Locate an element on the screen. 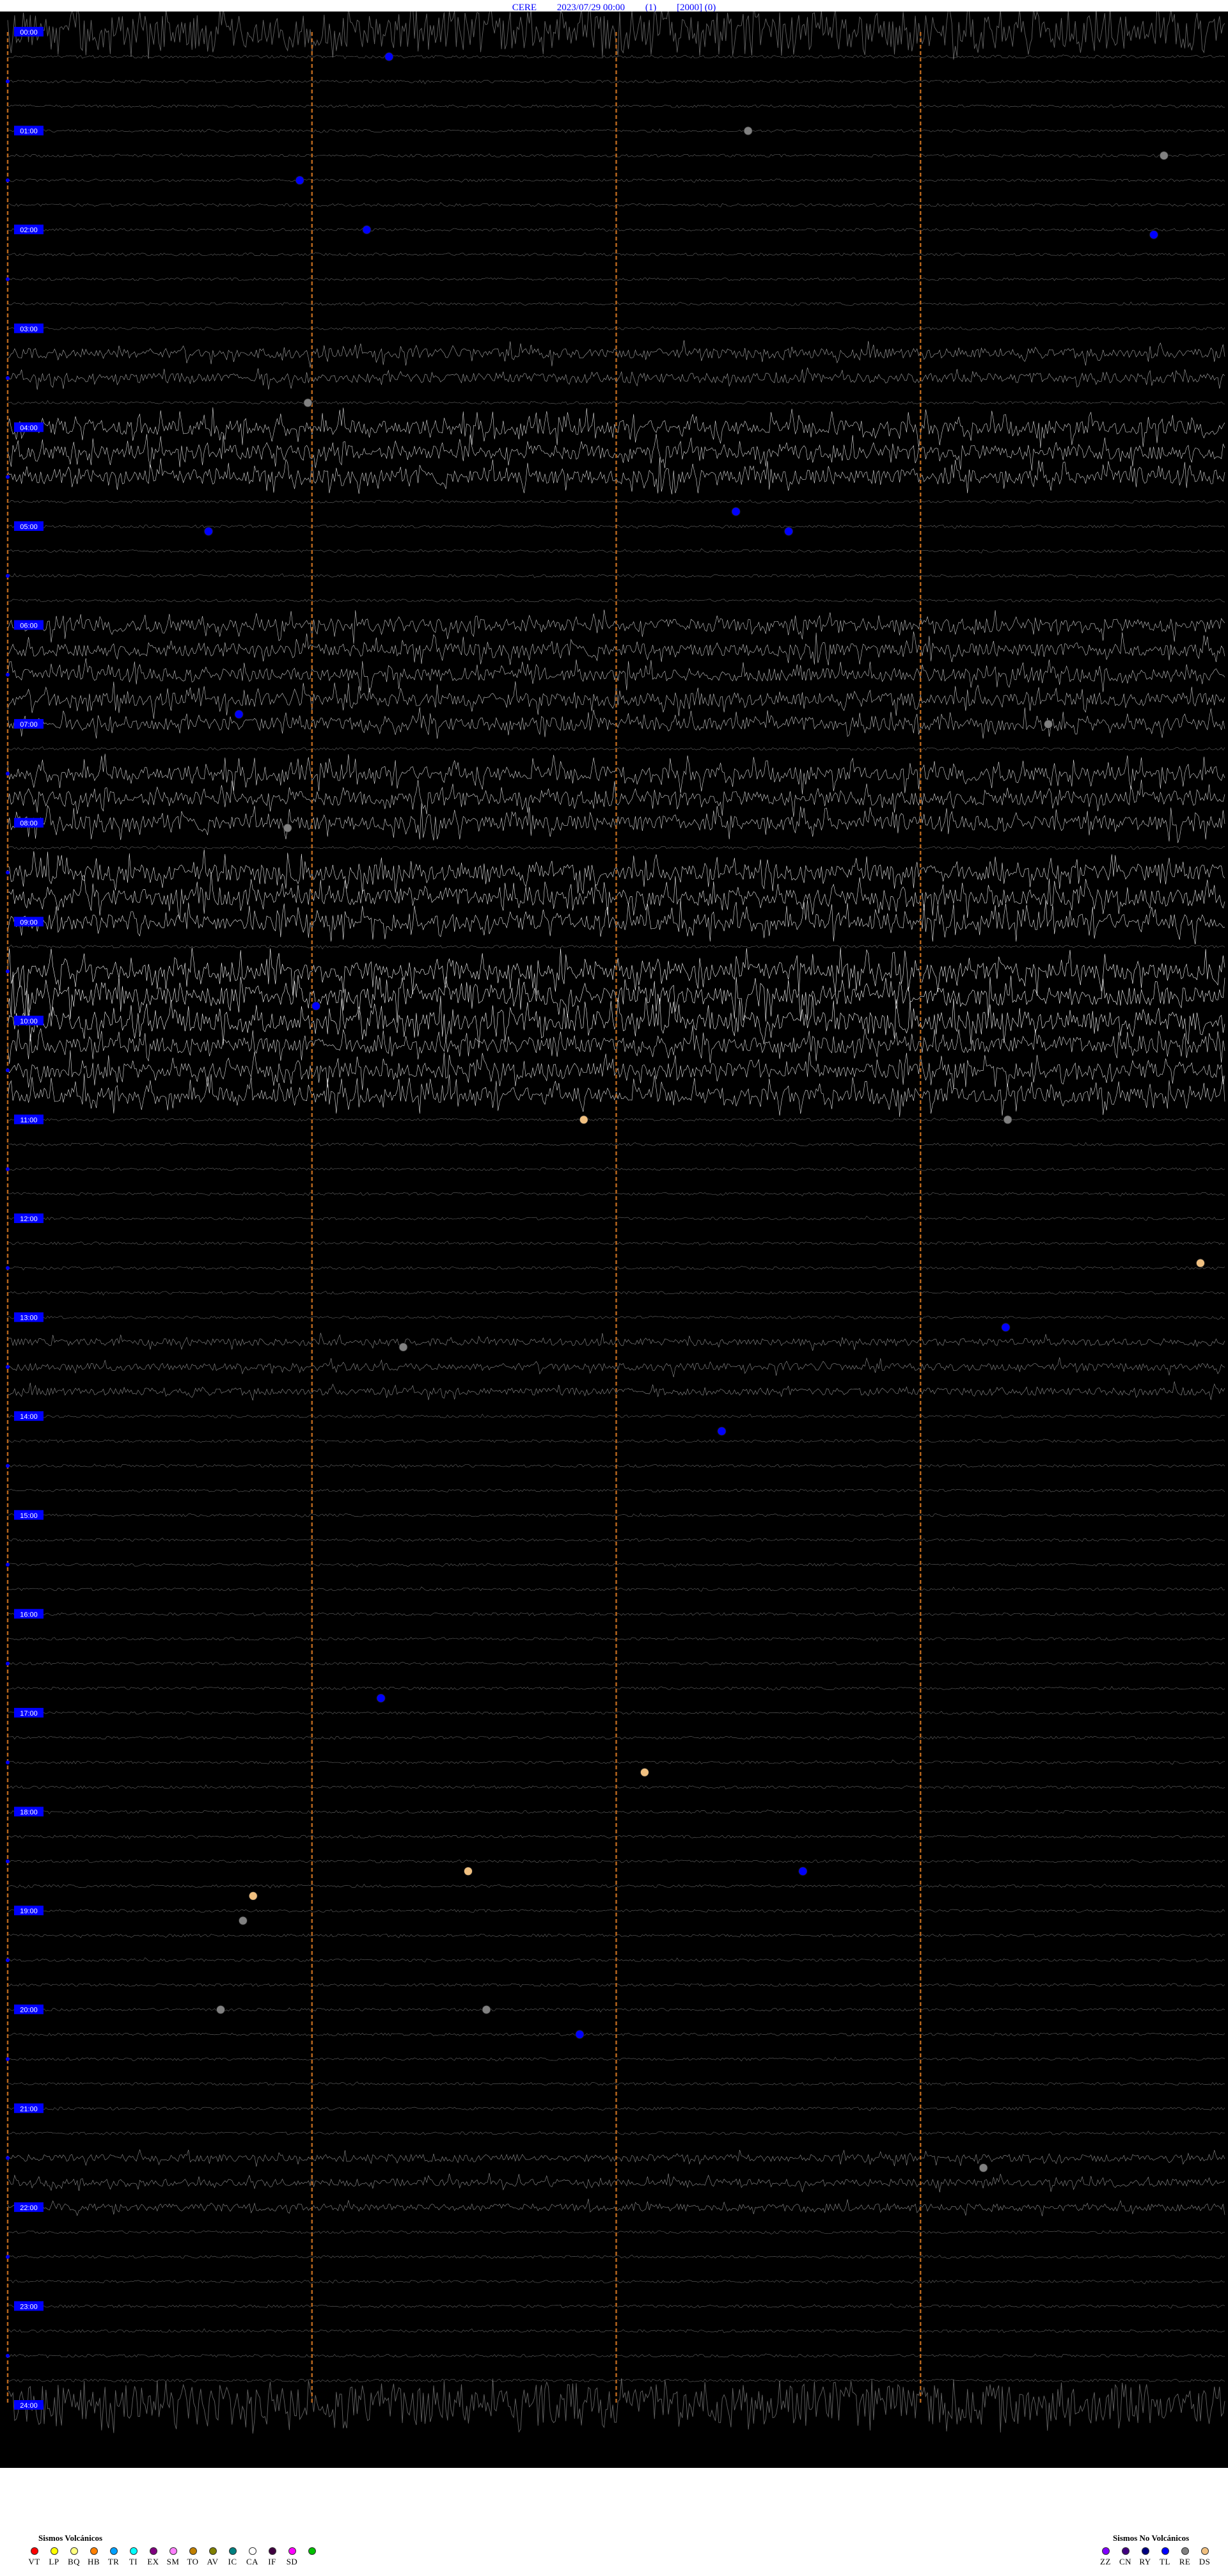 The image size is (1228, 2576). hour-label: 06:00 is located at coordinates (29, 626).